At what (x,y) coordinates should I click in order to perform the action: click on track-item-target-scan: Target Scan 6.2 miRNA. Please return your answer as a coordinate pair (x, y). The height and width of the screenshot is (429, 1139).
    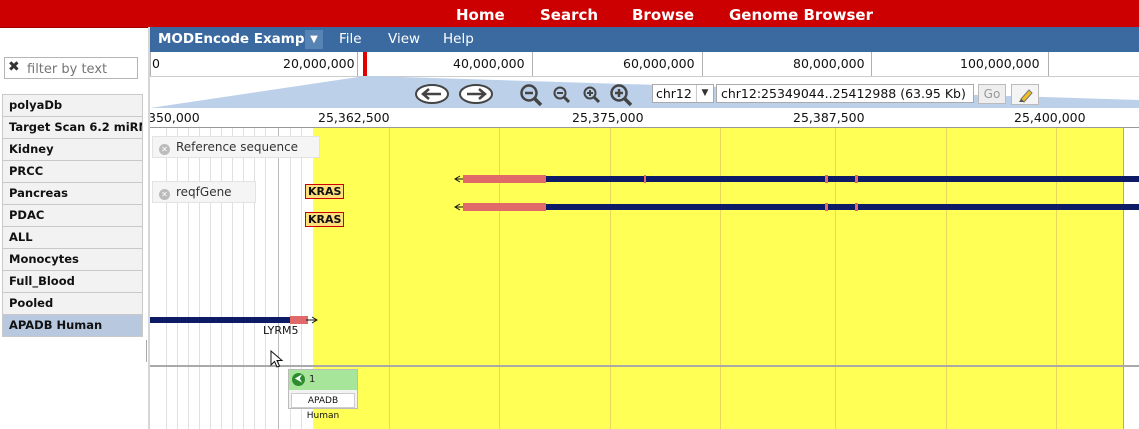
    Looking at the image, I should click on (72, 128).